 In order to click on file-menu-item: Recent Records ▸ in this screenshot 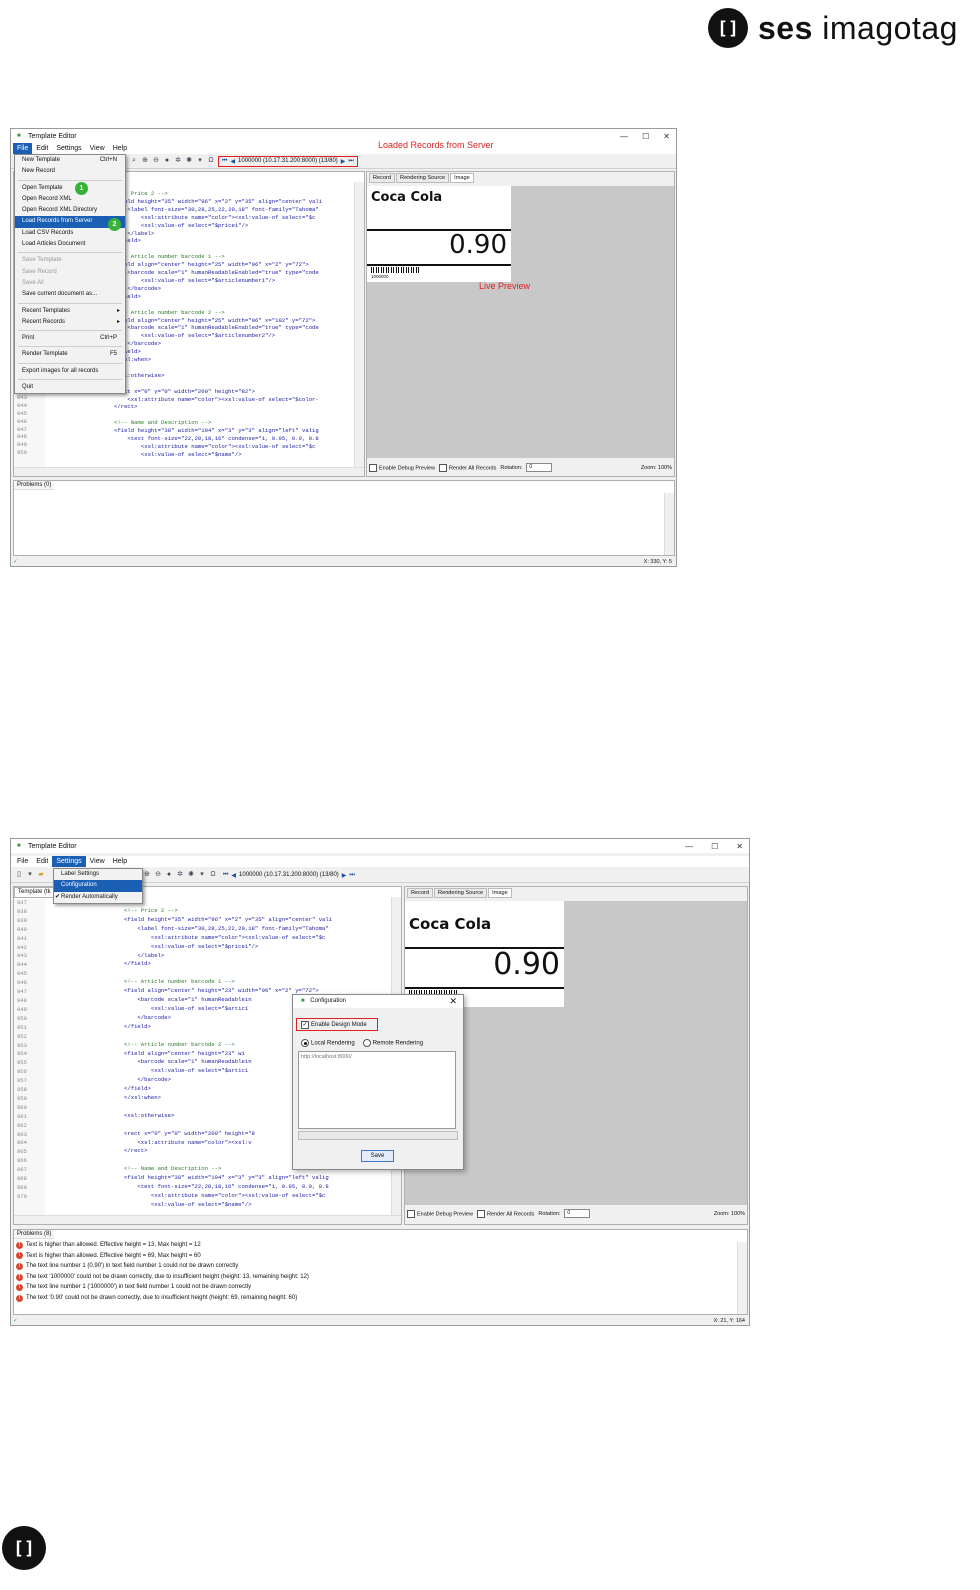, I will do `click(70, 322)`.